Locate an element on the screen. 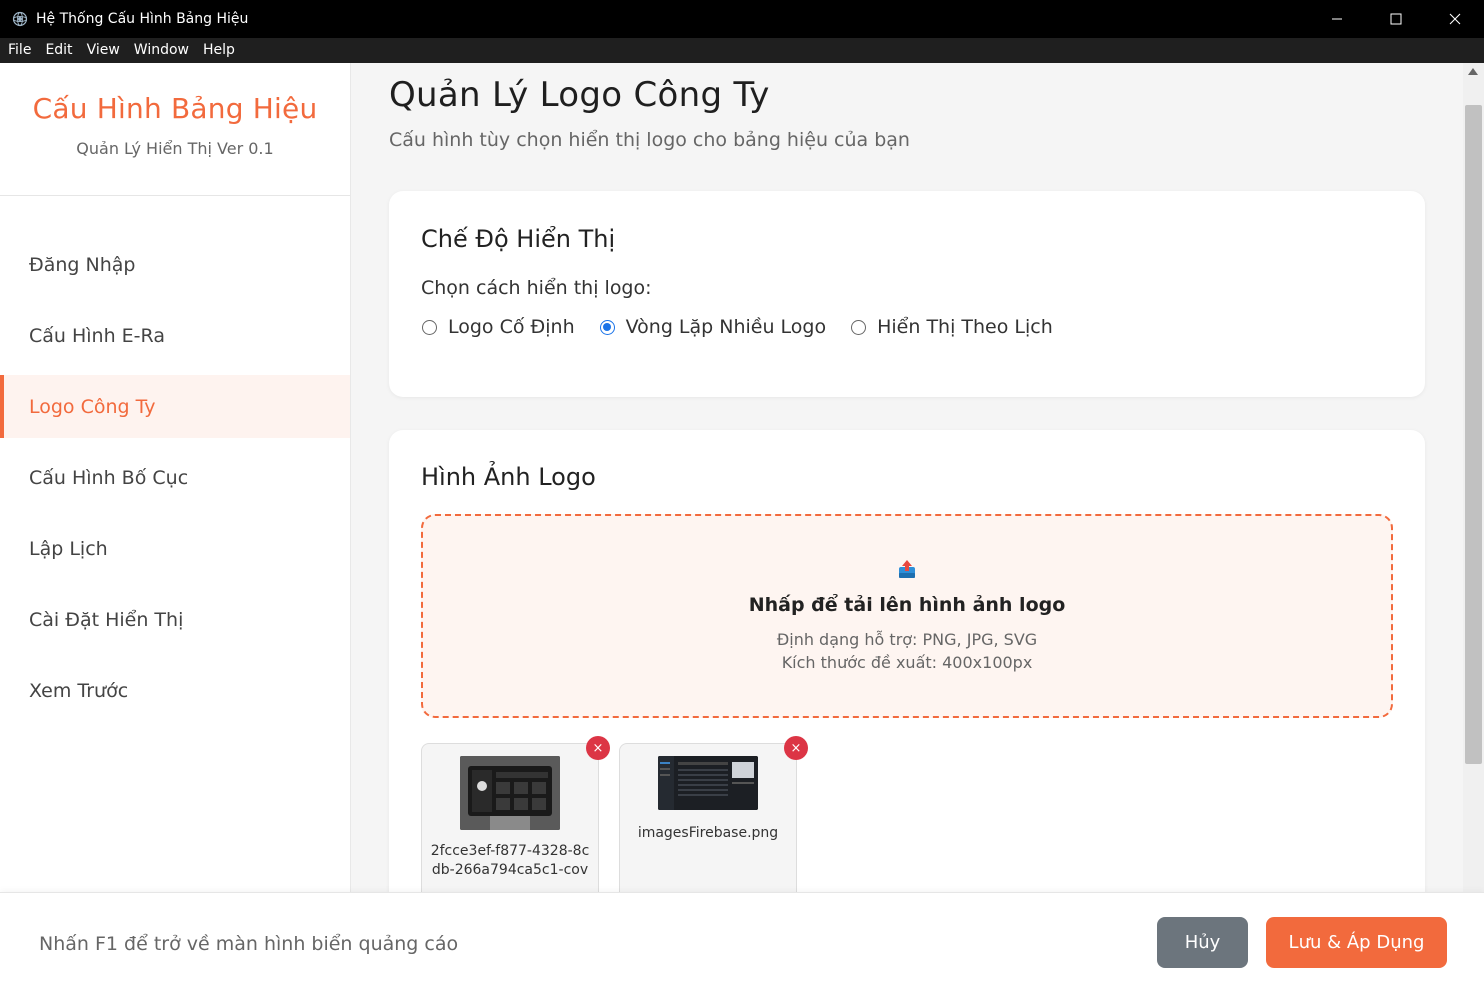 The height and width of the screenshot is (992, 1484). window-title: Hệ Thống Cấu Hình Bảng Hiệu is located at coordinates (142, 19).